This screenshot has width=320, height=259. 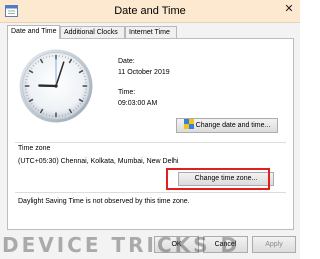 I want to click on analog-clock, so click(x=56, y=86).